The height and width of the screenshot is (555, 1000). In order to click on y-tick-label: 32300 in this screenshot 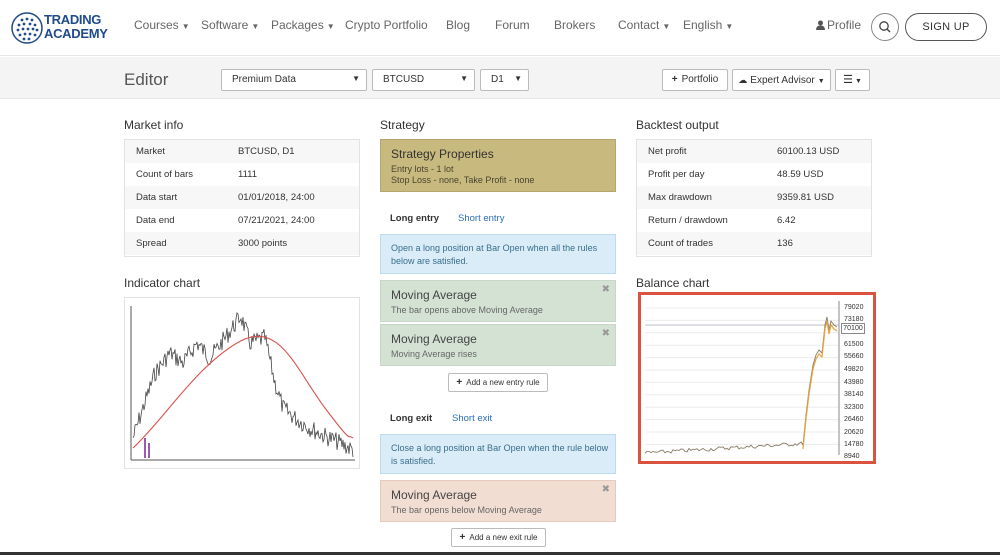, I will do `click(854, 407)`.